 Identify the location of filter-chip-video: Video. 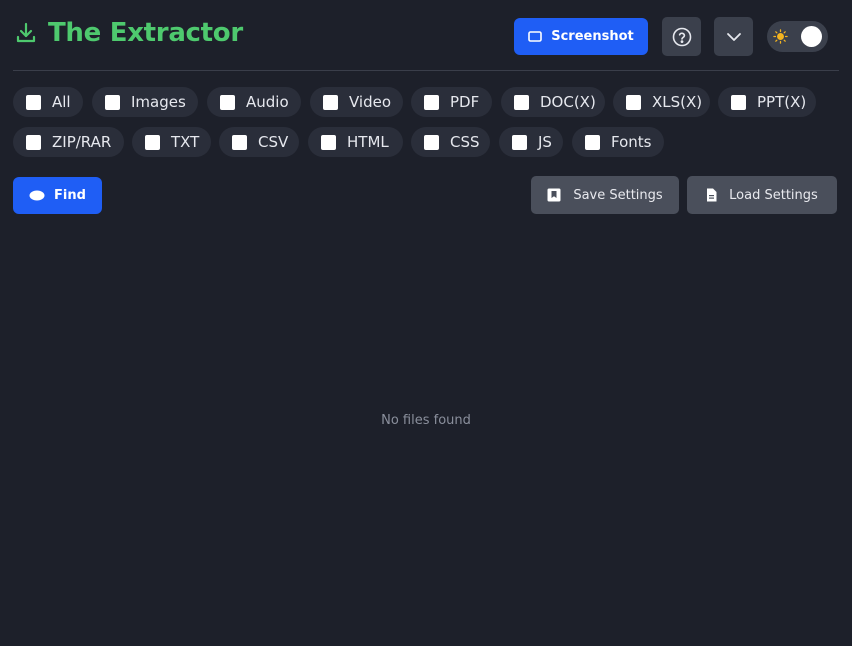
(356, 102).